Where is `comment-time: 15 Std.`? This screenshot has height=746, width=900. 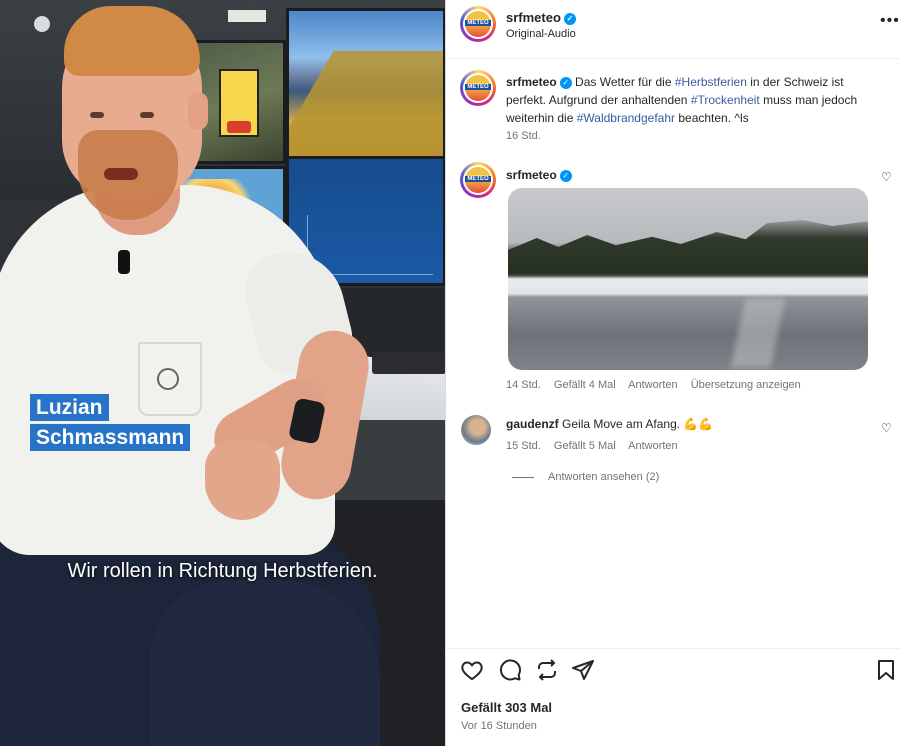 comment-time: 15 Std. is located at coordinates (523, 446).